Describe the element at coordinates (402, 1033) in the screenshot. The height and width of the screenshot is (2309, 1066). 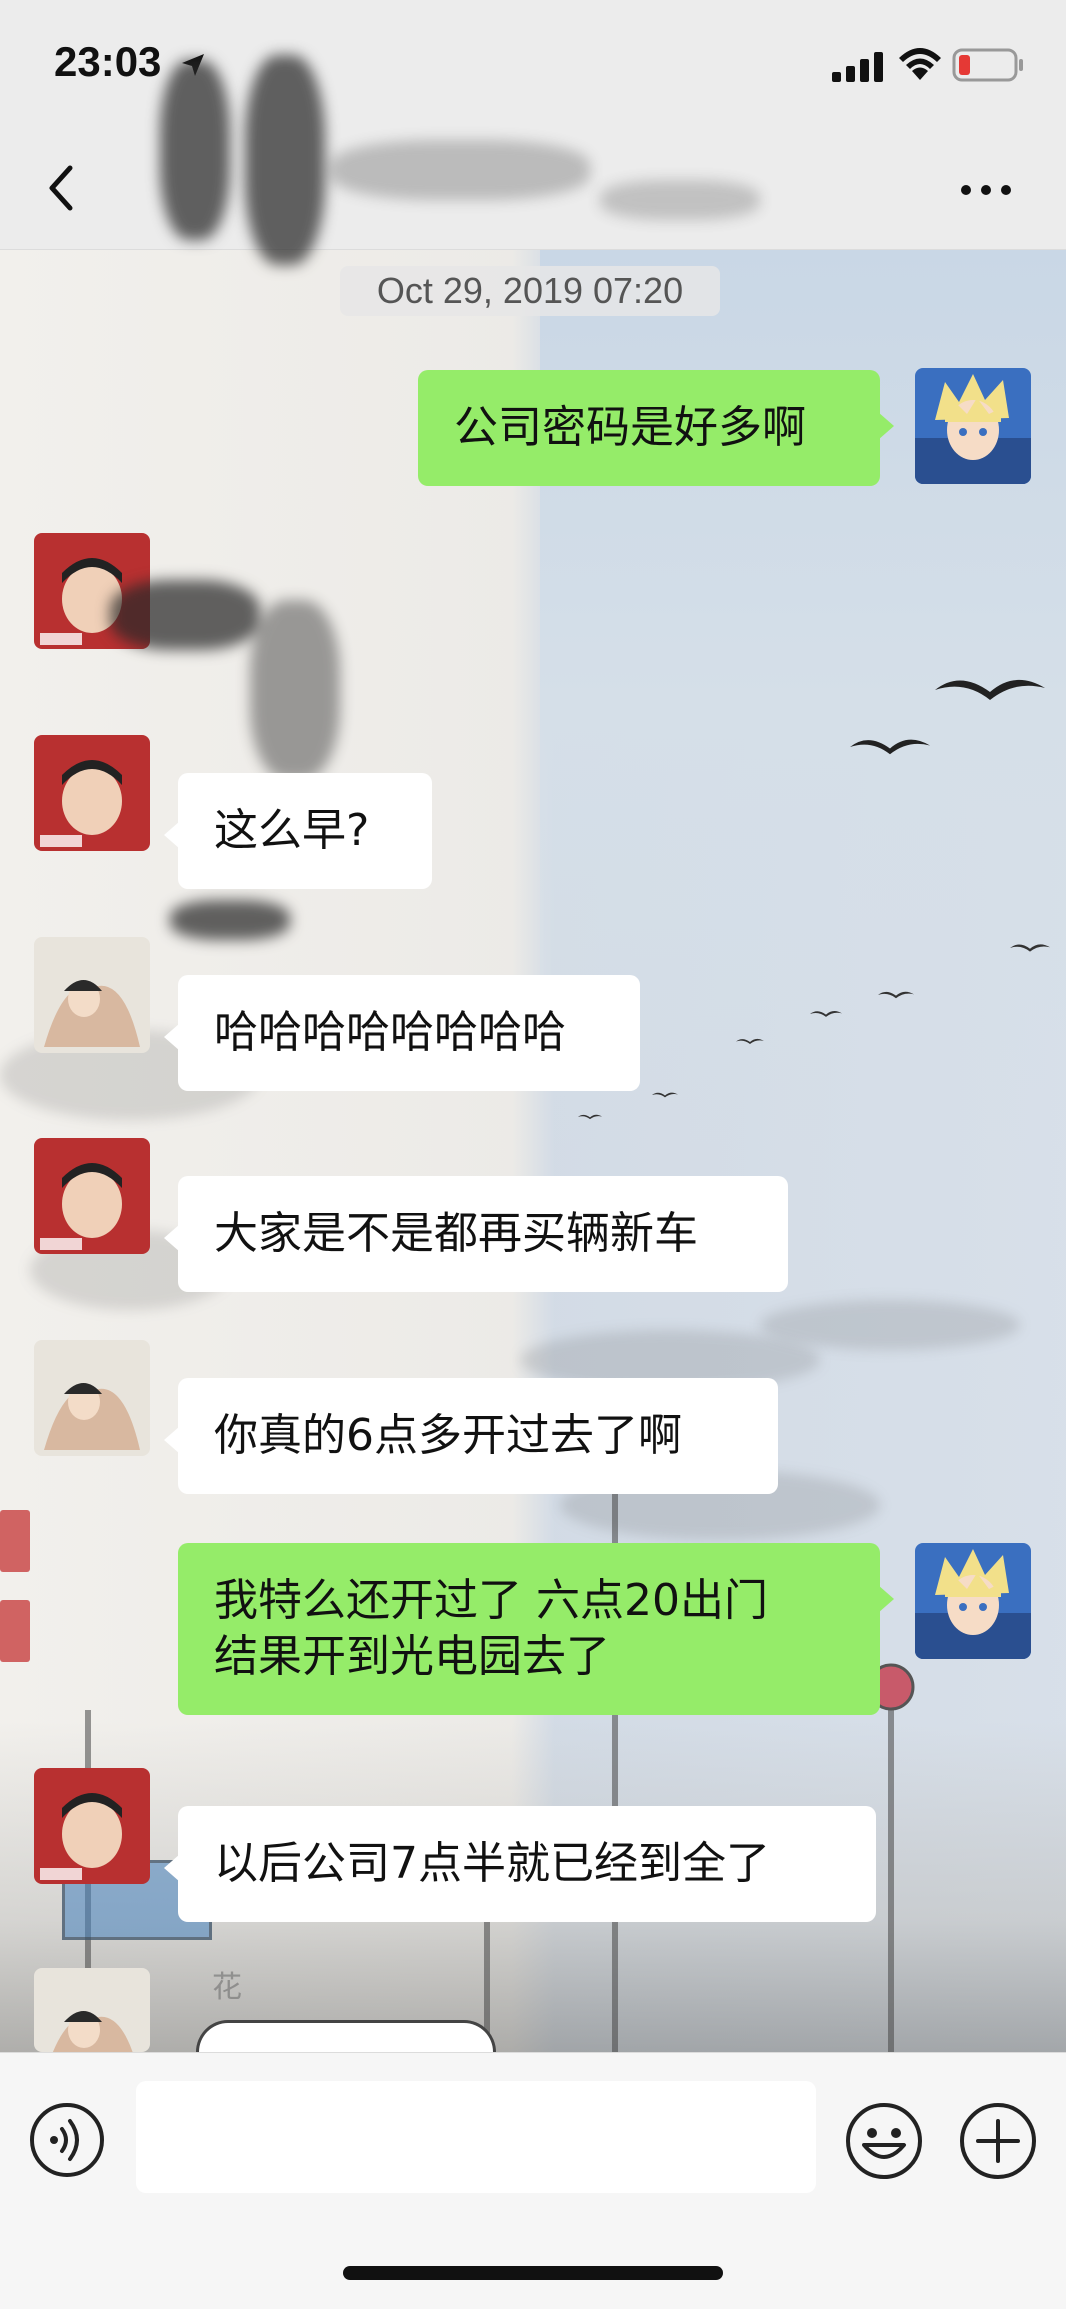
I see `message-bubble-received: 哈哈哈哈哈哈哈哈` at that location.